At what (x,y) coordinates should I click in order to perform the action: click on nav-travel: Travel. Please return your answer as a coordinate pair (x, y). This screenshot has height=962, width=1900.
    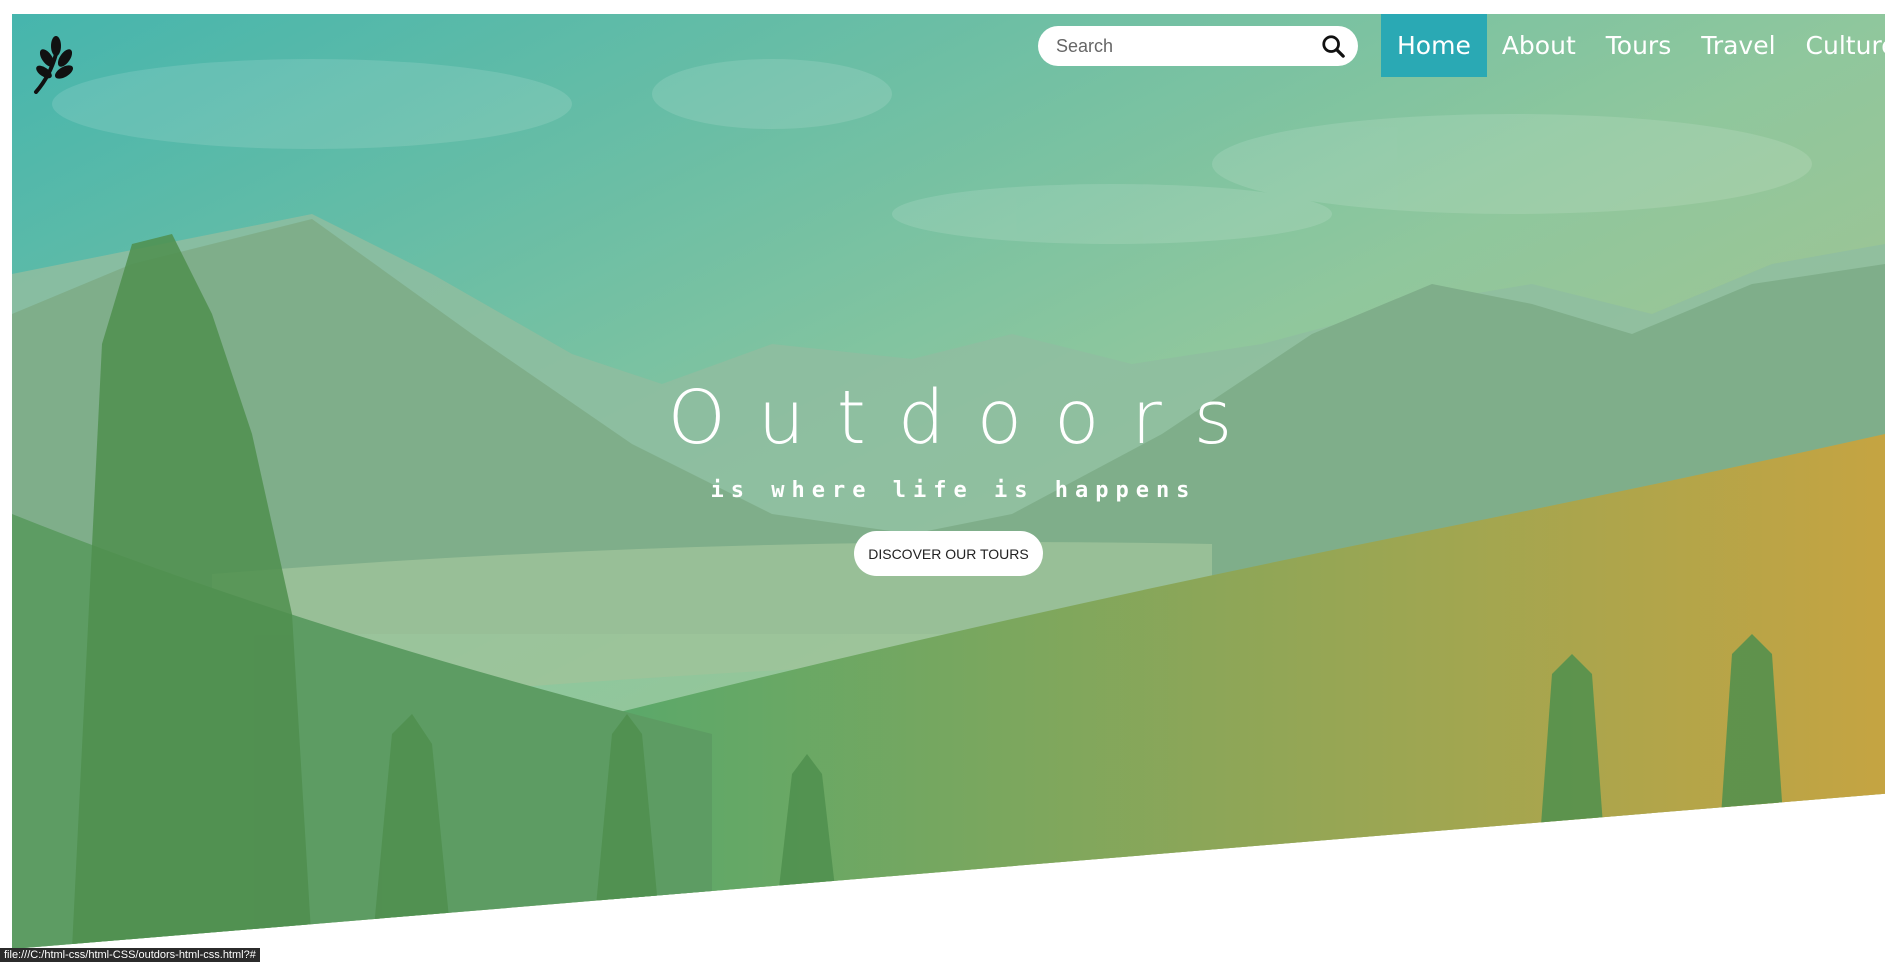
    Looking at the image, I should click on (1738, 45).